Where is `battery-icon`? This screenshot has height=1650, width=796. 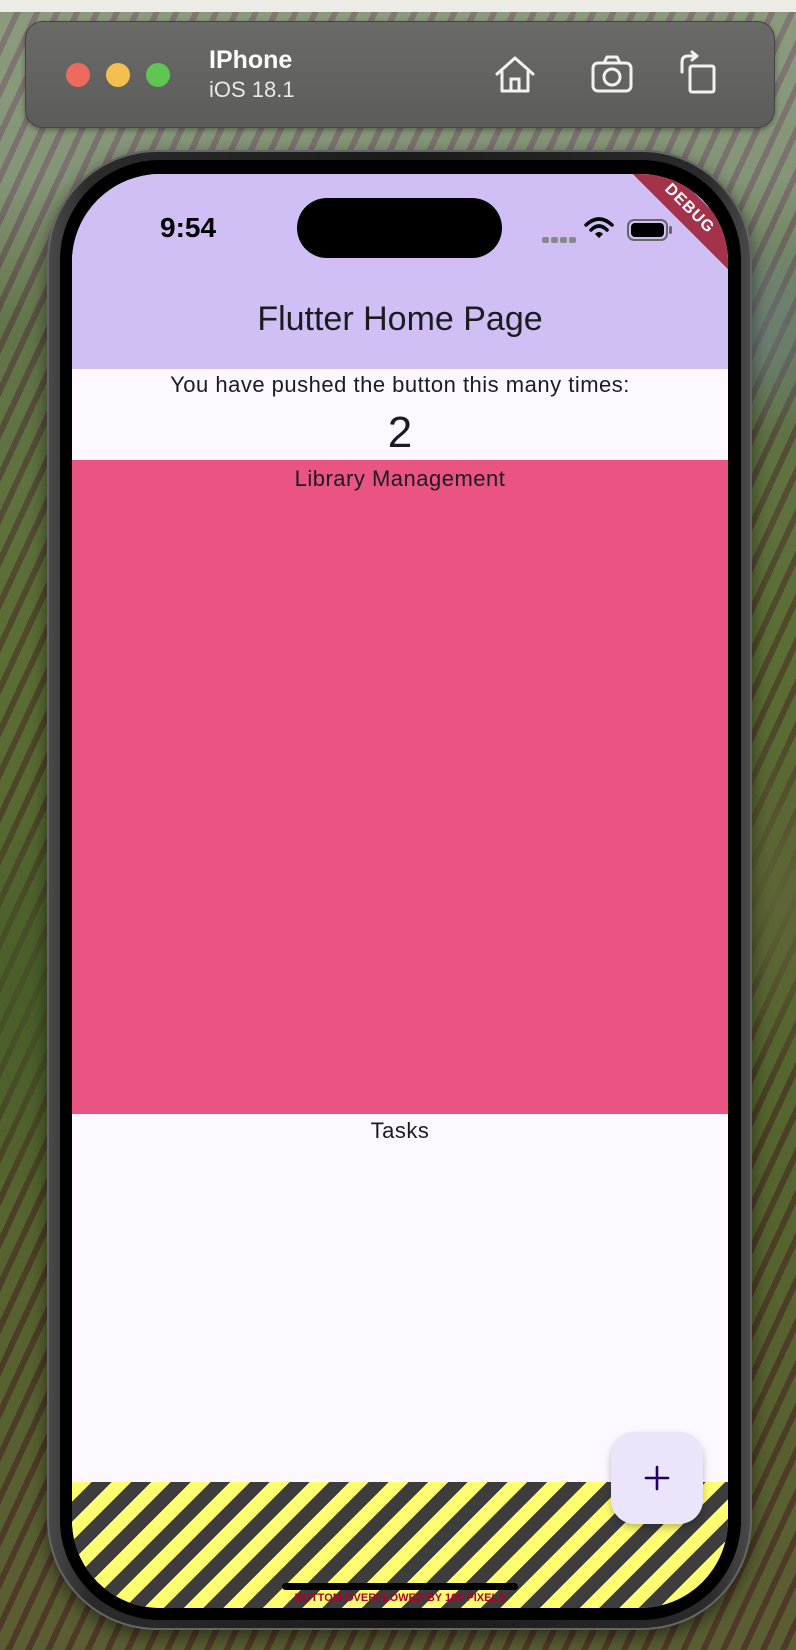 battery-icon is located at coordinates (650, 232).